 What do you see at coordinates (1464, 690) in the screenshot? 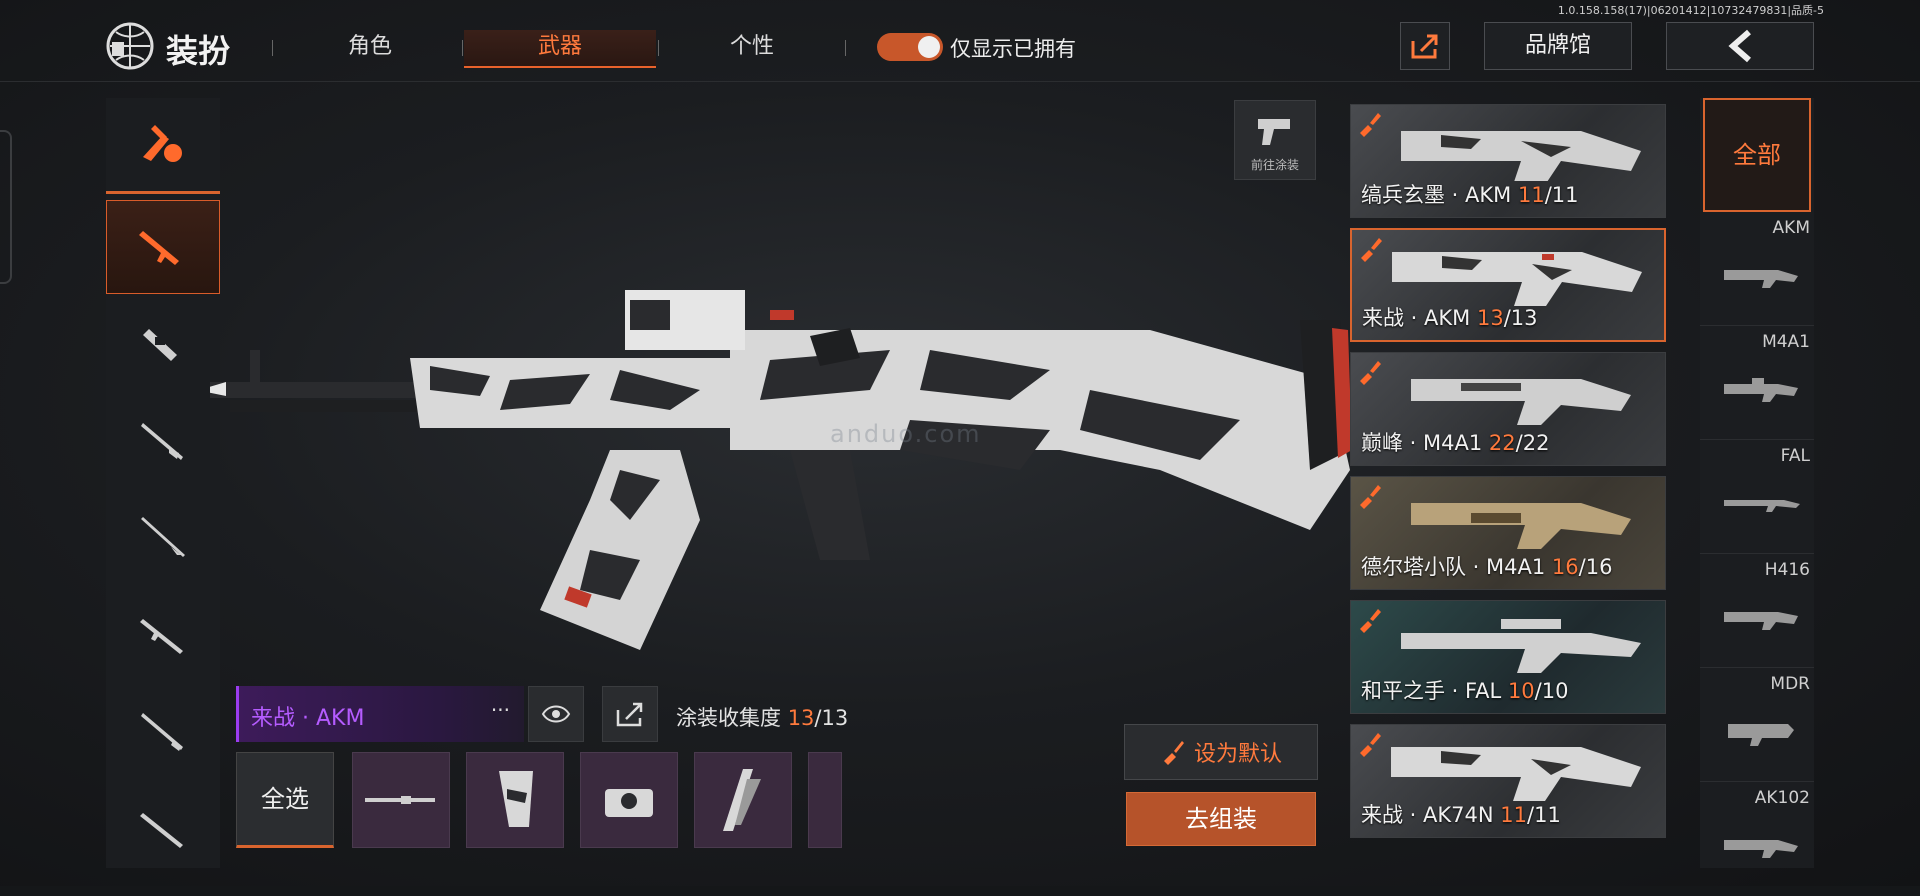
I see `skin-card-label: 和平之手 · FAL 10/10` at bounding box center [1464, 690].